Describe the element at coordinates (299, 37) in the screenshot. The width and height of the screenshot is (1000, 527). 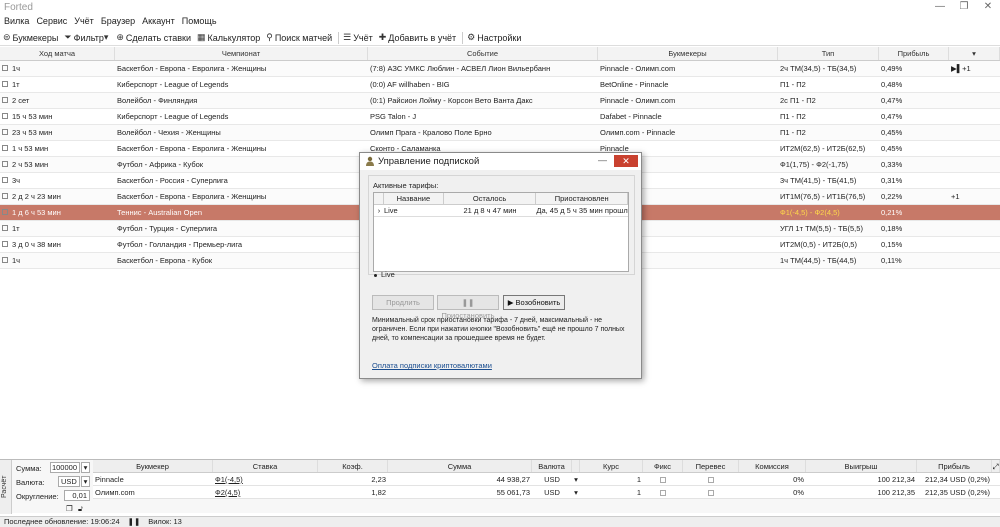
I see `match-search-button: ⚲ Поиск матчей` at that location.